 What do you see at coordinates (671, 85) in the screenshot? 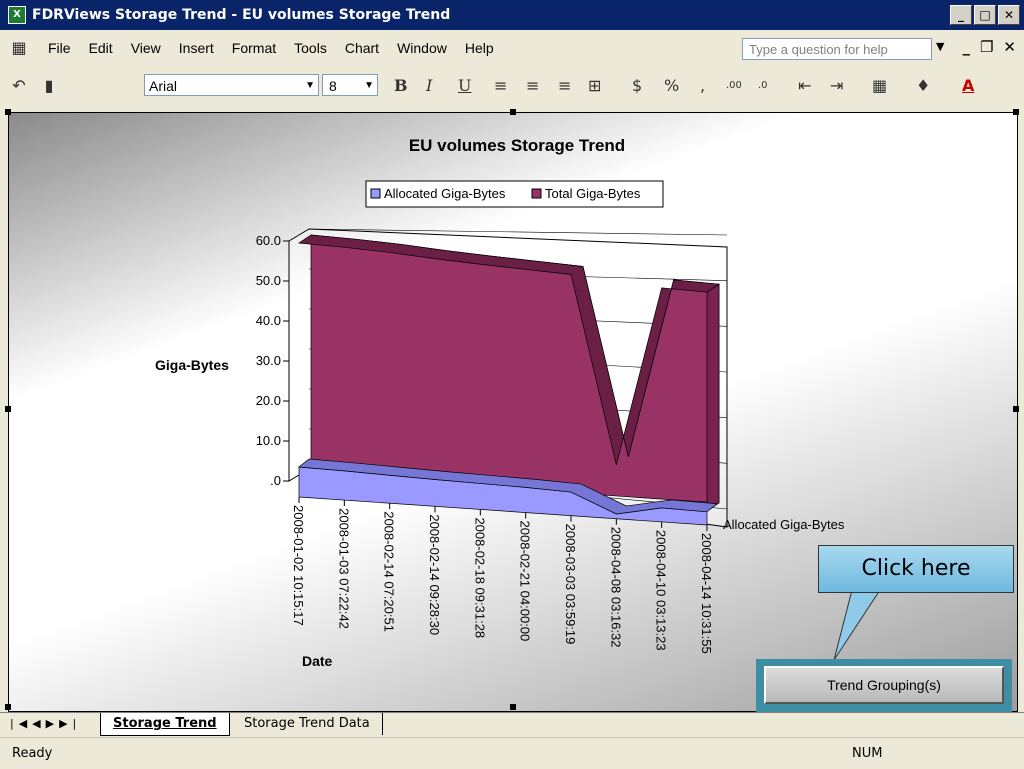
I see `percent-button: %` at bounding box center [671, 85].